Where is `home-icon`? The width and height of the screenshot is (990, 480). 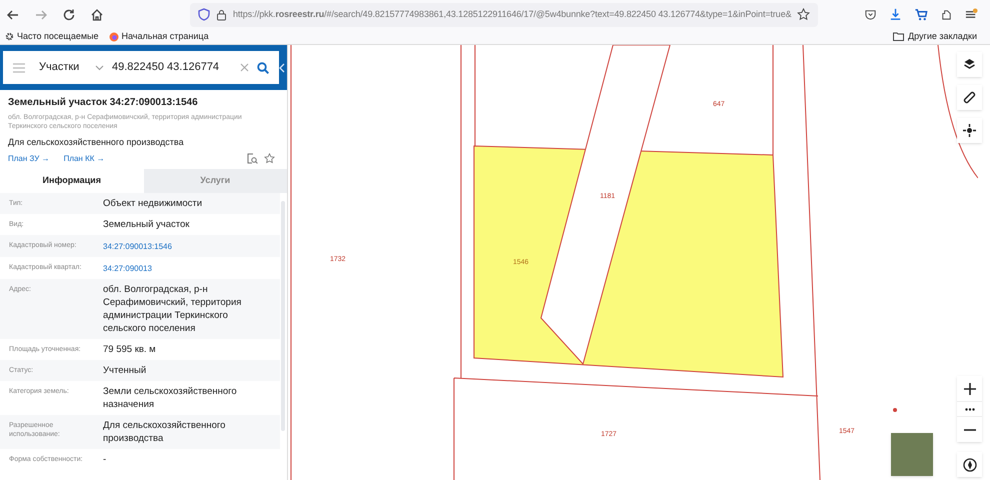 home-icon is located at coordinates (97, 15).